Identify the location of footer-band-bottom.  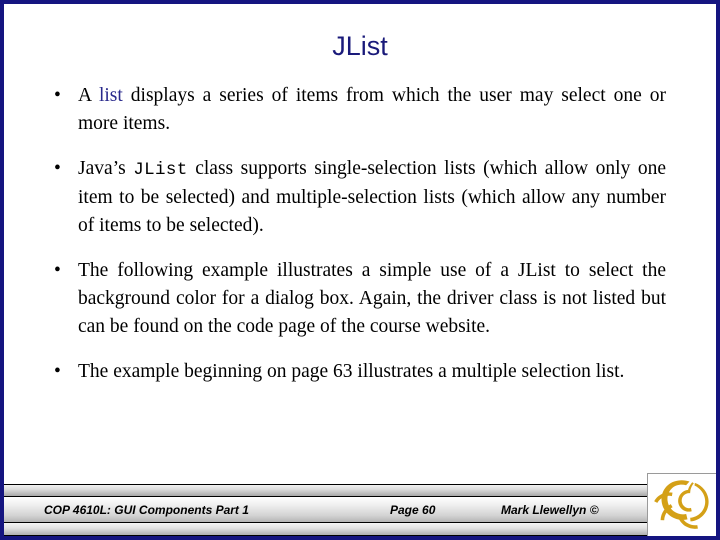
(360, 529).